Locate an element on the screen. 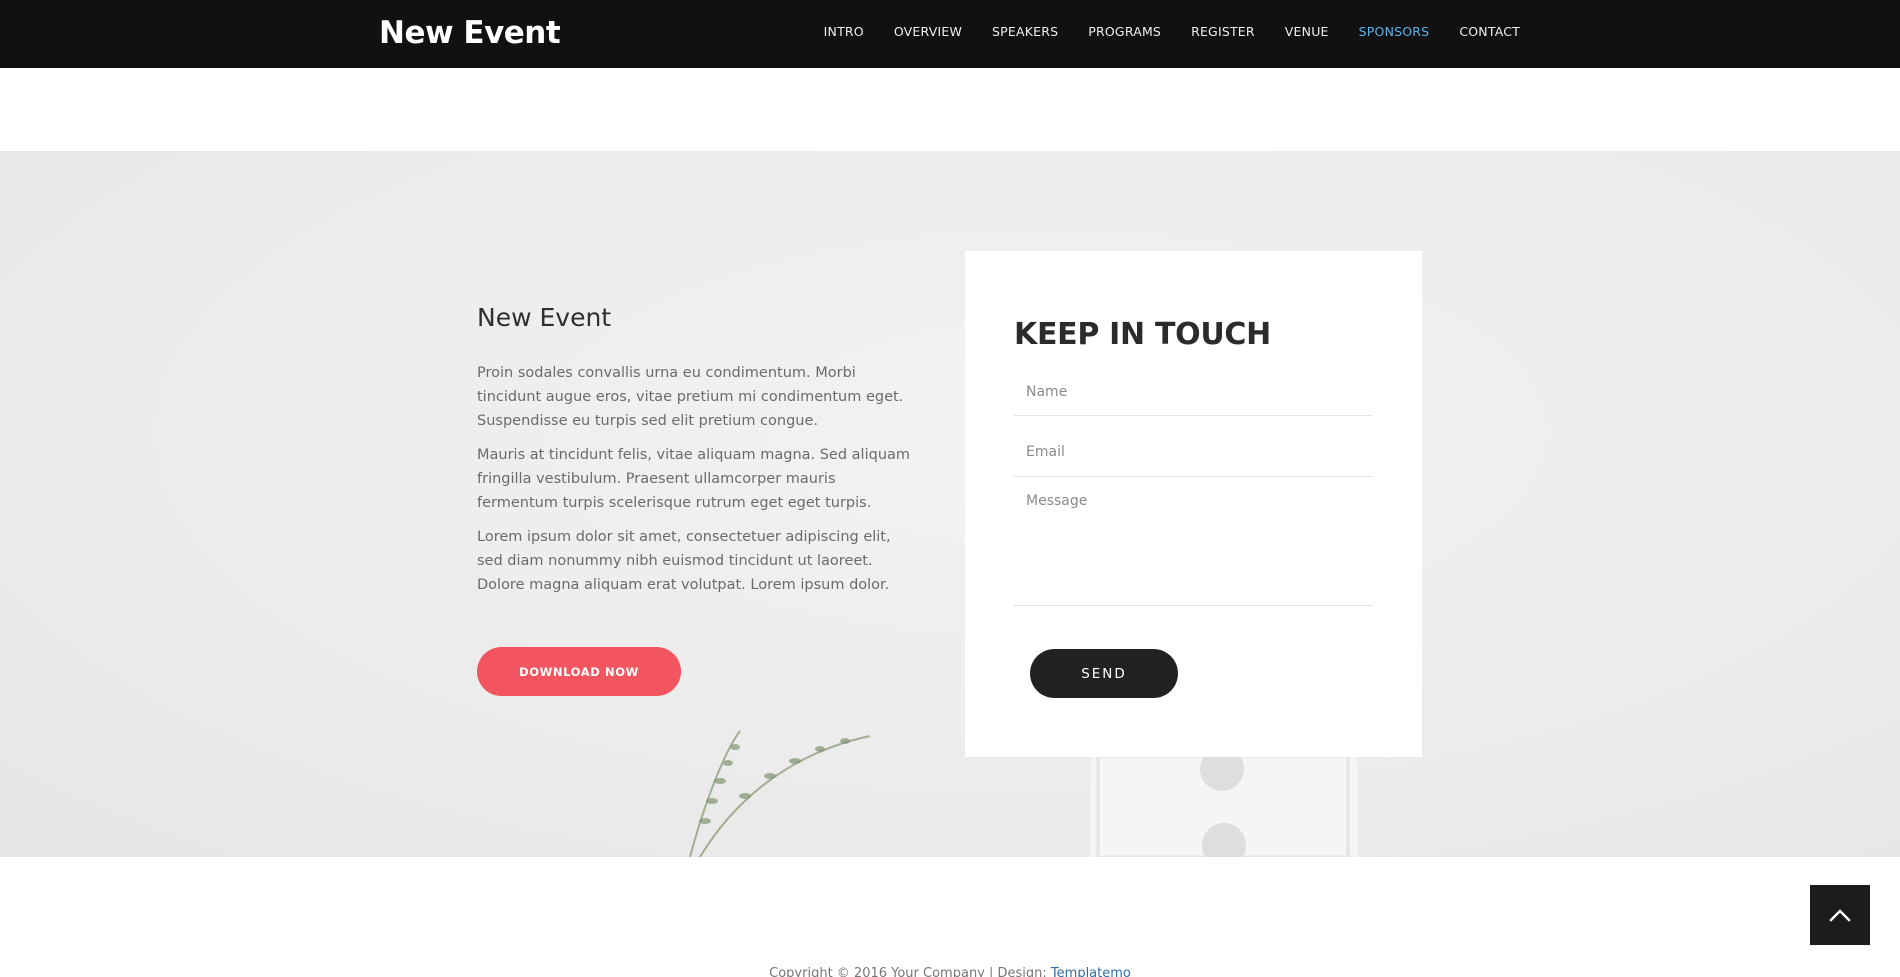 The image size is (1900, 977). chevron-up-icon is located at coordinates (1840, 915).